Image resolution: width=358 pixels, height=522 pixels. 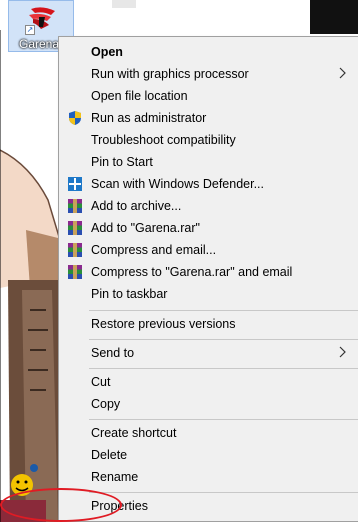 I want to click on menu-item-copy: Copy, so click(x=209, y=404).